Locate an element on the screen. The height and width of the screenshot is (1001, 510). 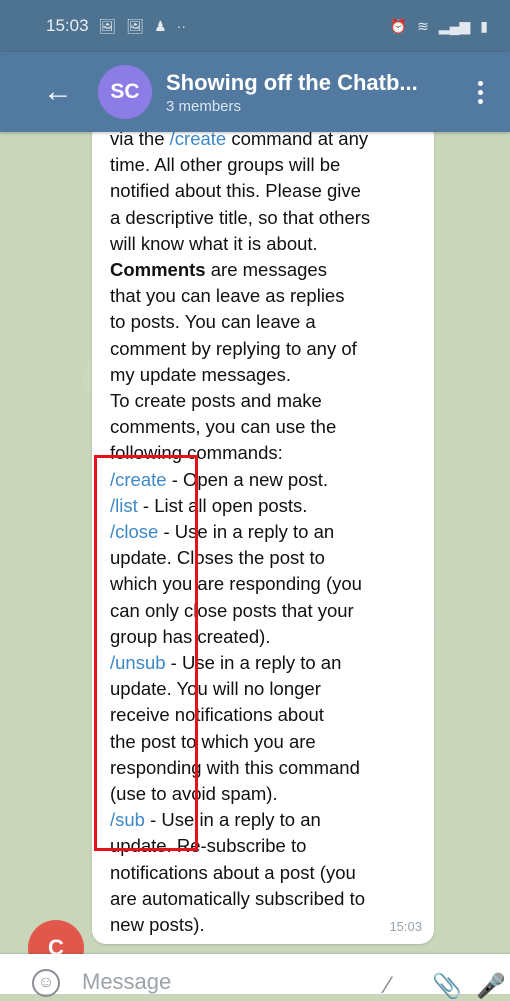
group-avatar-initials: SC is located at coordinates (125, 91).